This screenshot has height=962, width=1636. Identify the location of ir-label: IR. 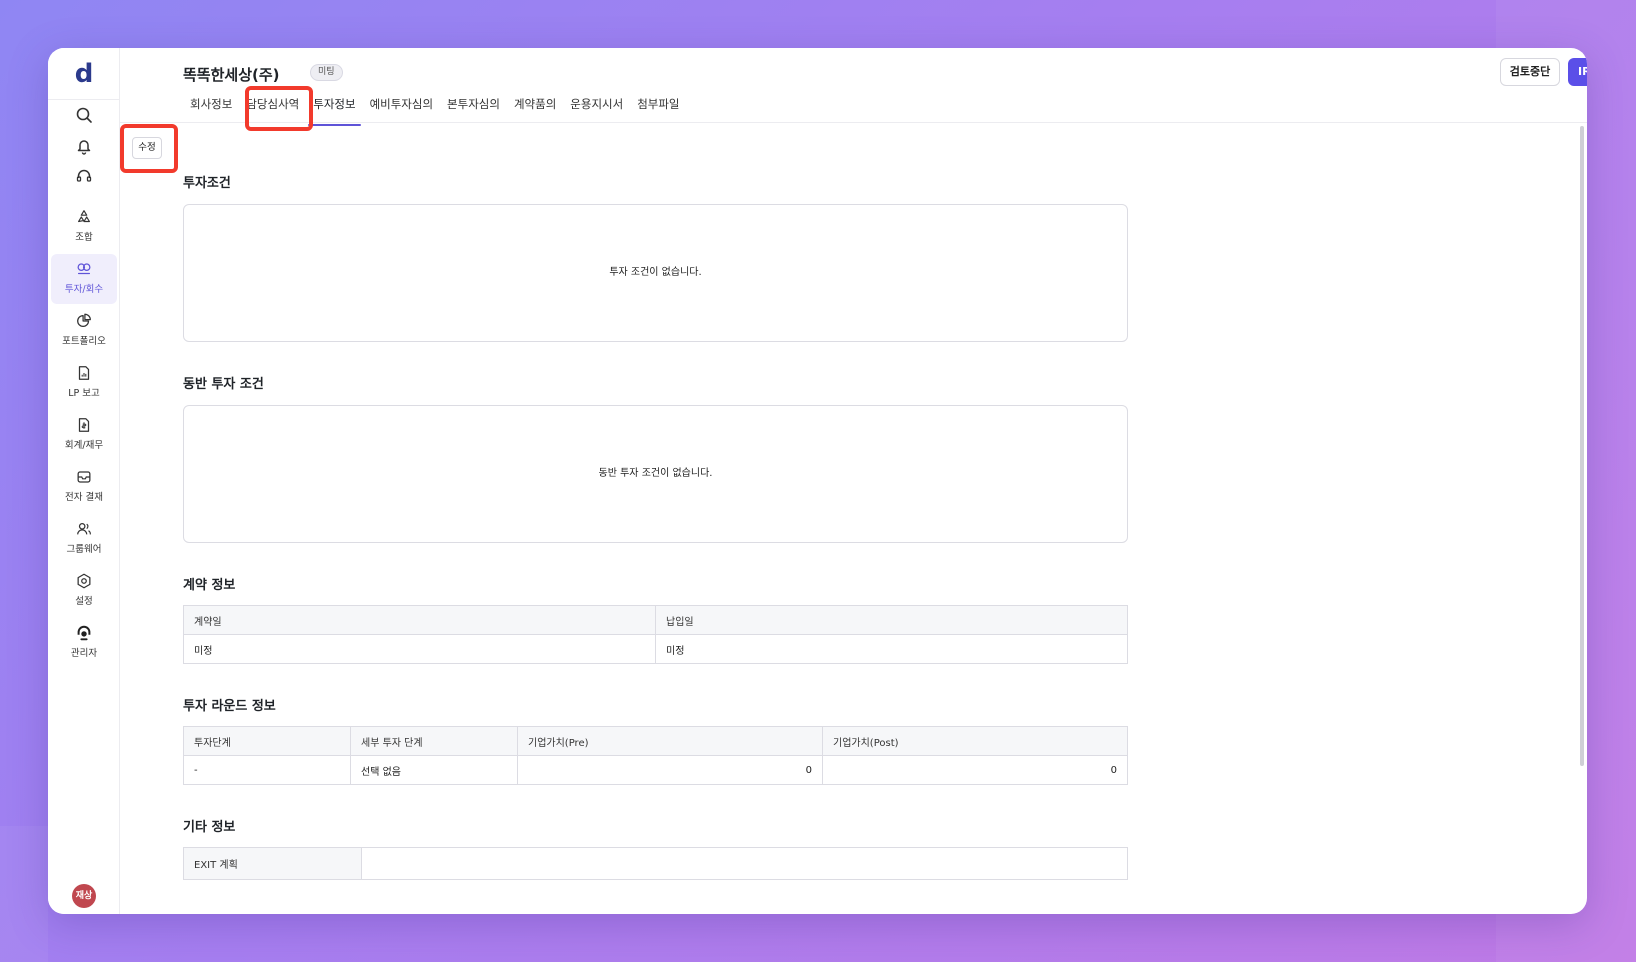
(1582, 71).